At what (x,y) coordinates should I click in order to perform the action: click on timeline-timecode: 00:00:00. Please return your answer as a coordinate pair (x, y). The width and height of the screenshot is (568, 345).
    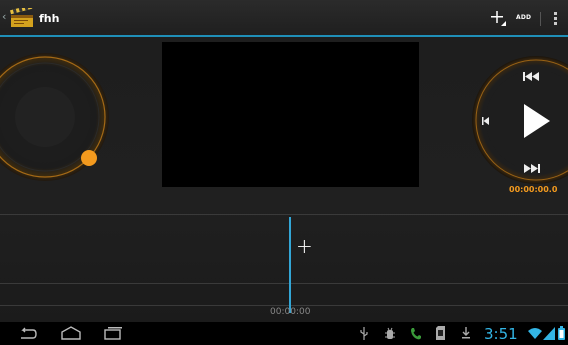
    Looking at the image, I should click on (290, 312).